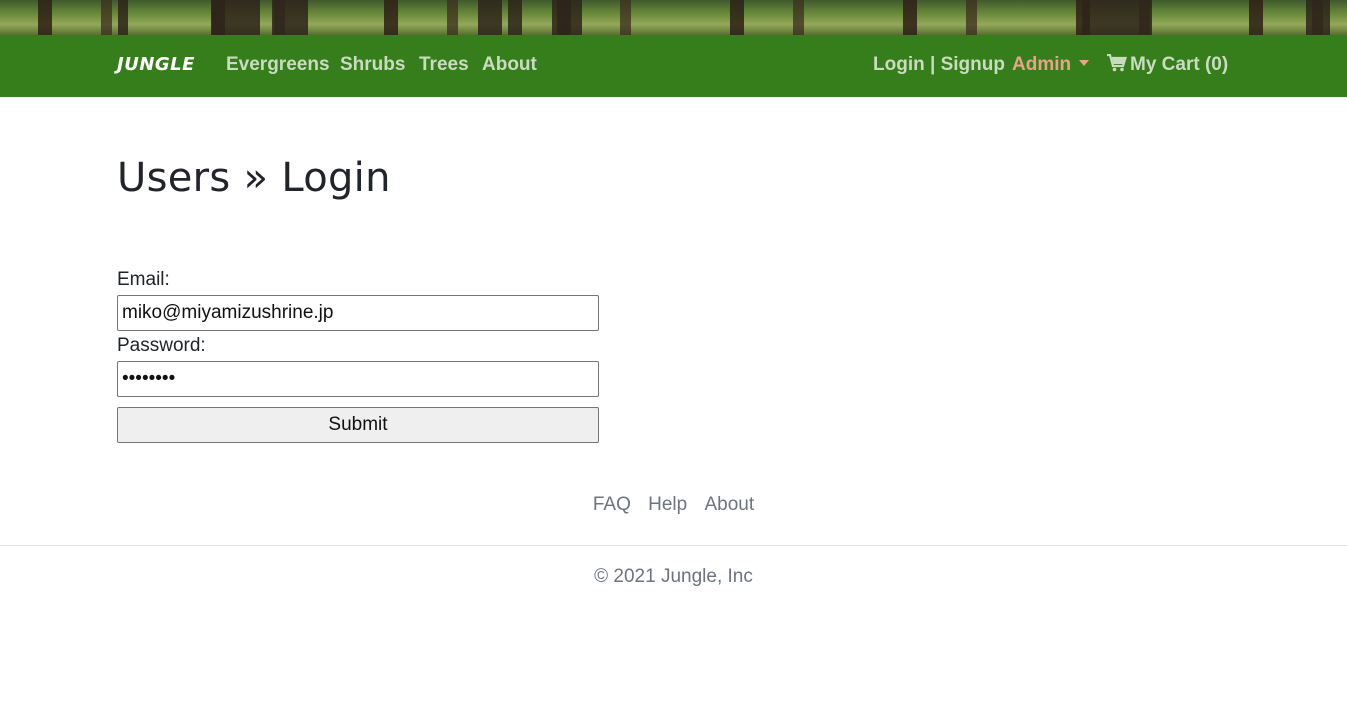 The image size is (1347, 717). I want to click on admin-label: Admin, so click(1042, 64).